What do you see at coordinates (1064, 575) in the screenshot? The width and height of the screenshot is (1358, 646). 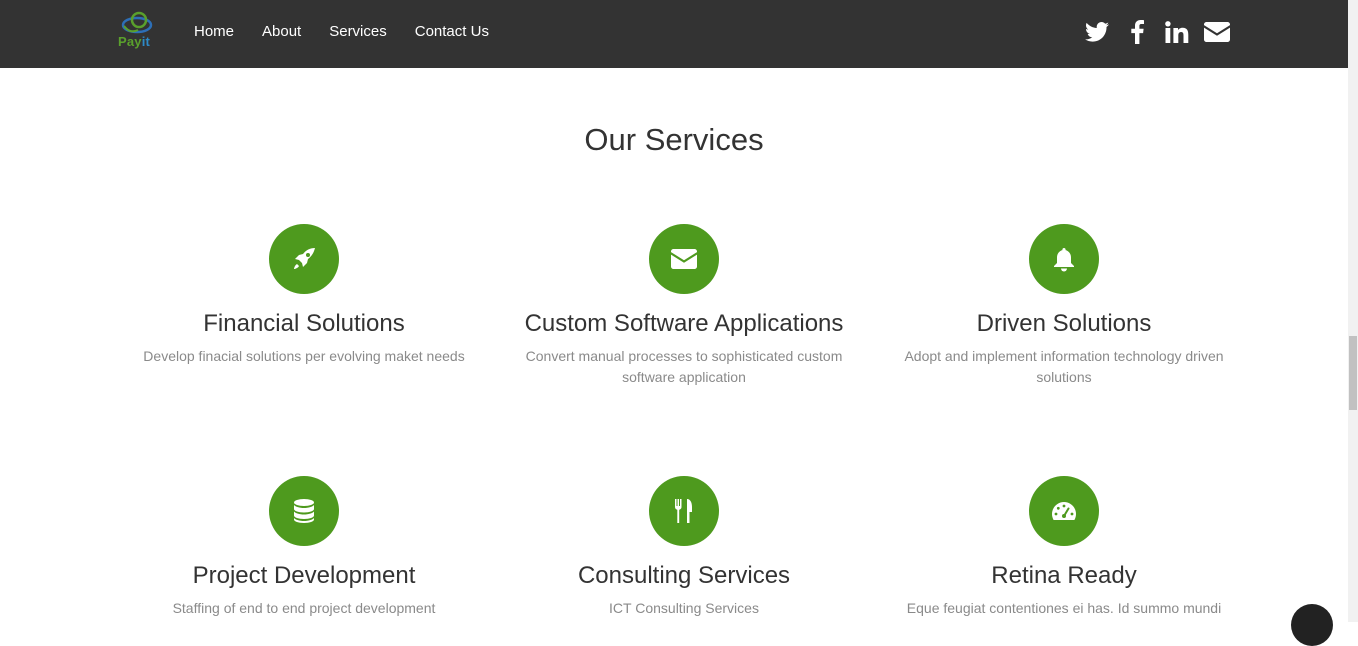 I see `service-title: Retina Ready` at bounding box center [1064, 575].